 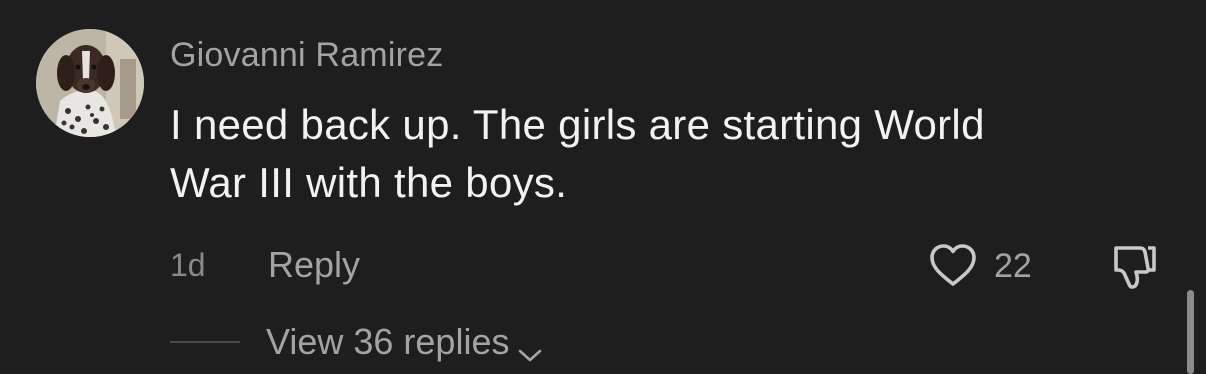 I want to click on comment-author: Giovanni Ramirez, so click(x=306, y=55).